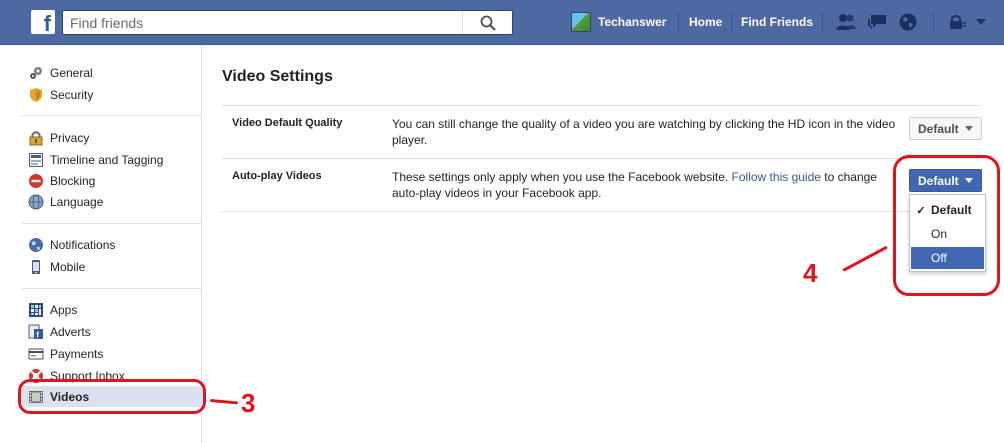 The image size is (1004, 443). I want to click on apps-icon, so click(36, 309).